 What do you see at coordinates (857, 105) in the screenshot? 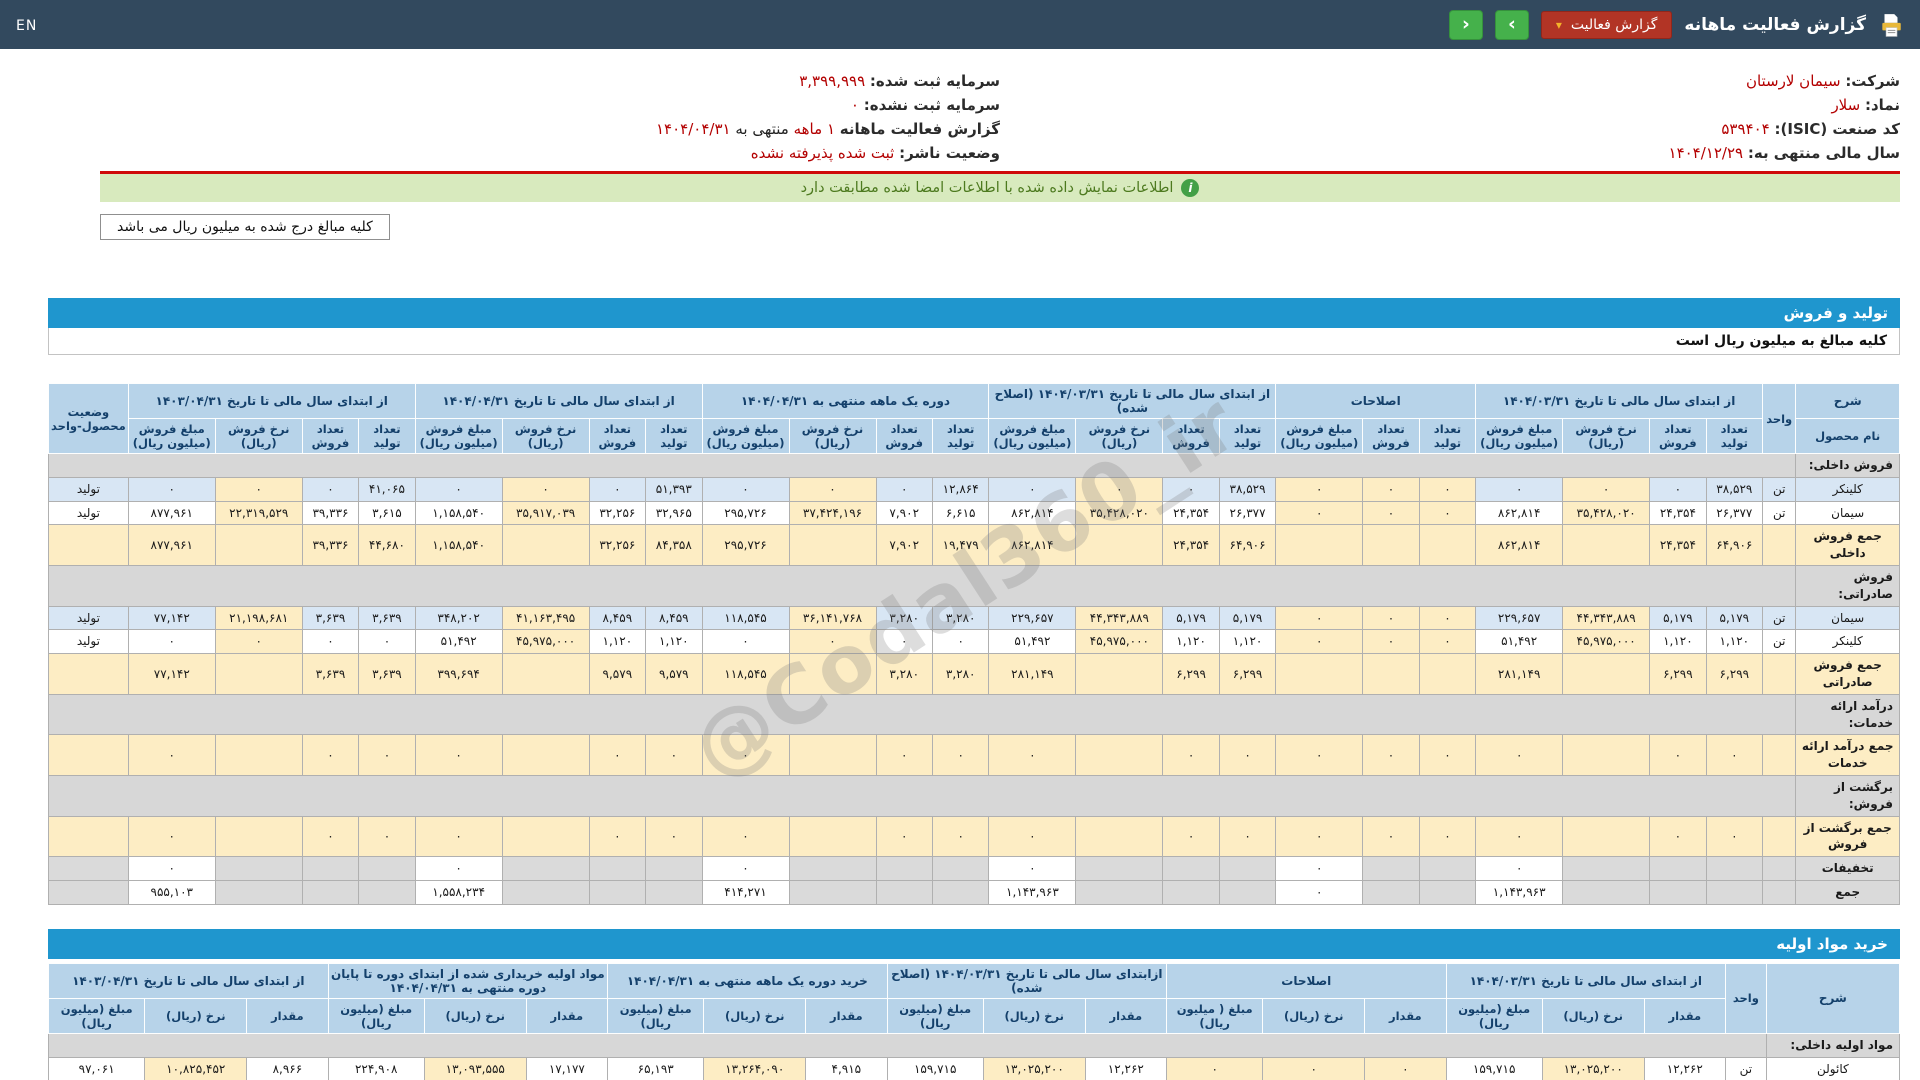
I see `info-value: ۰` at bounding box center [857, 105].